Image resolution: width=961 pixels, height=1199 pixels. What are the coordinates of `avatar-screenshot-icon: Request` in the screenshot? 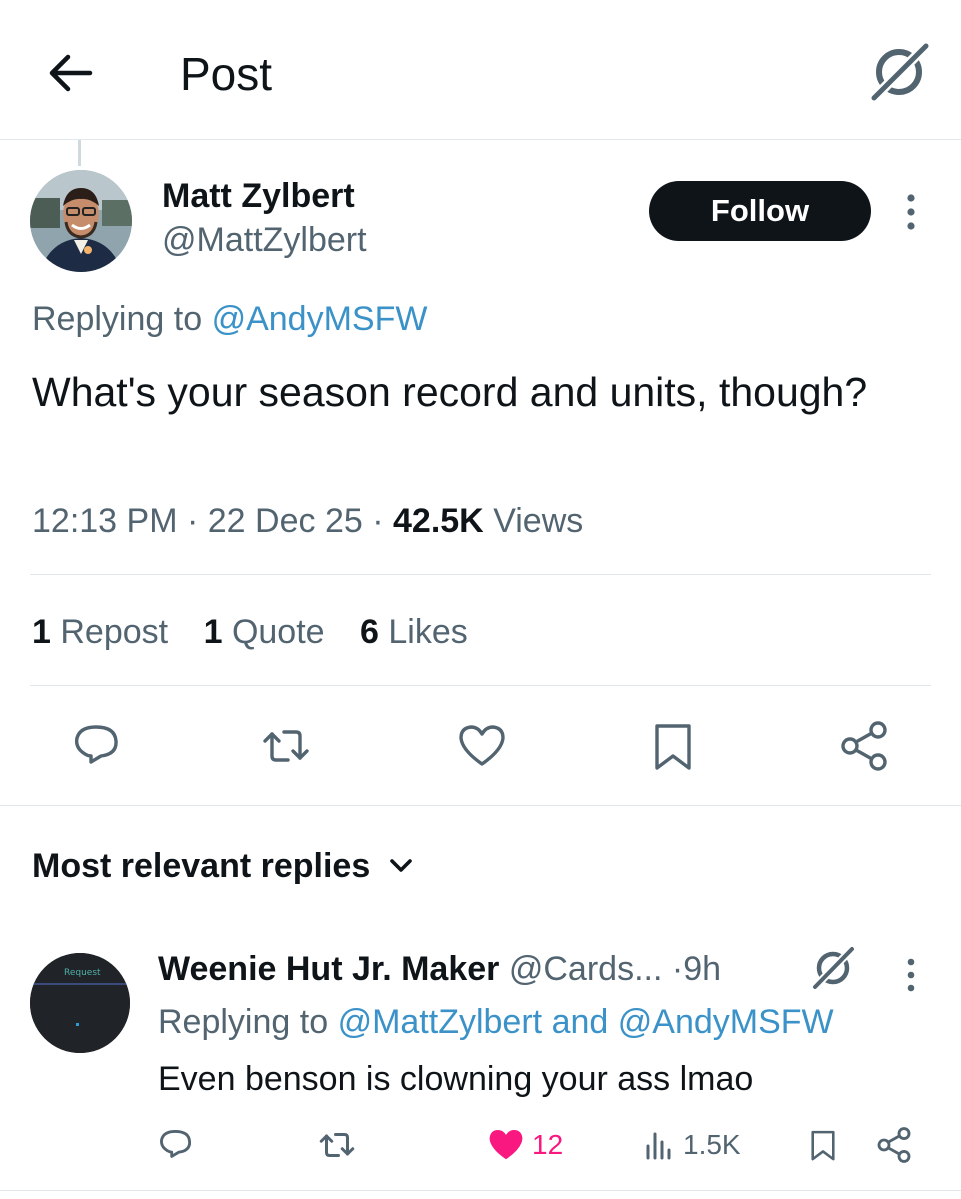 It's located at (80, 1003).